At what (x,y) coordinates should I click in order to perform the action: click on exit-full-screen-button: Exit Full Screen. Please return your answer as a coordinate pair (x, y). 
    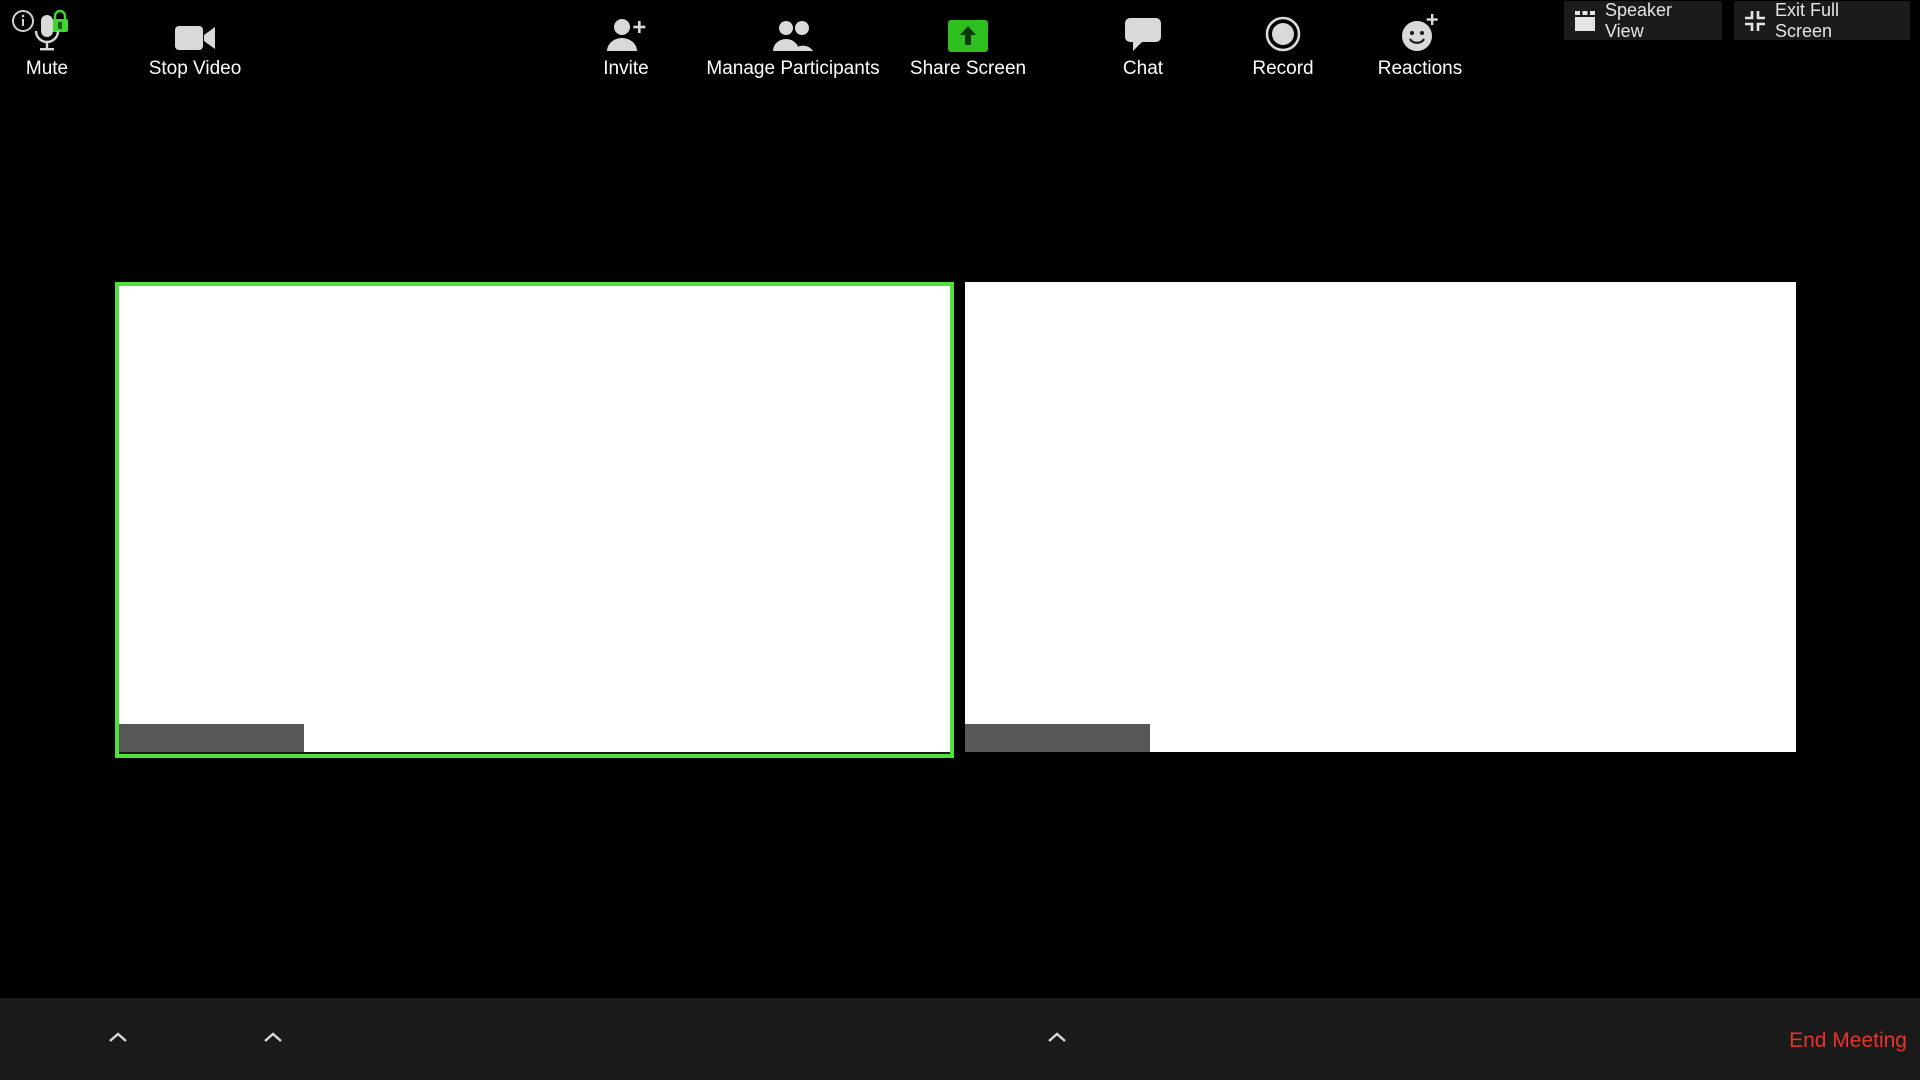
    Looking at the image, I should click on (1822, 20).